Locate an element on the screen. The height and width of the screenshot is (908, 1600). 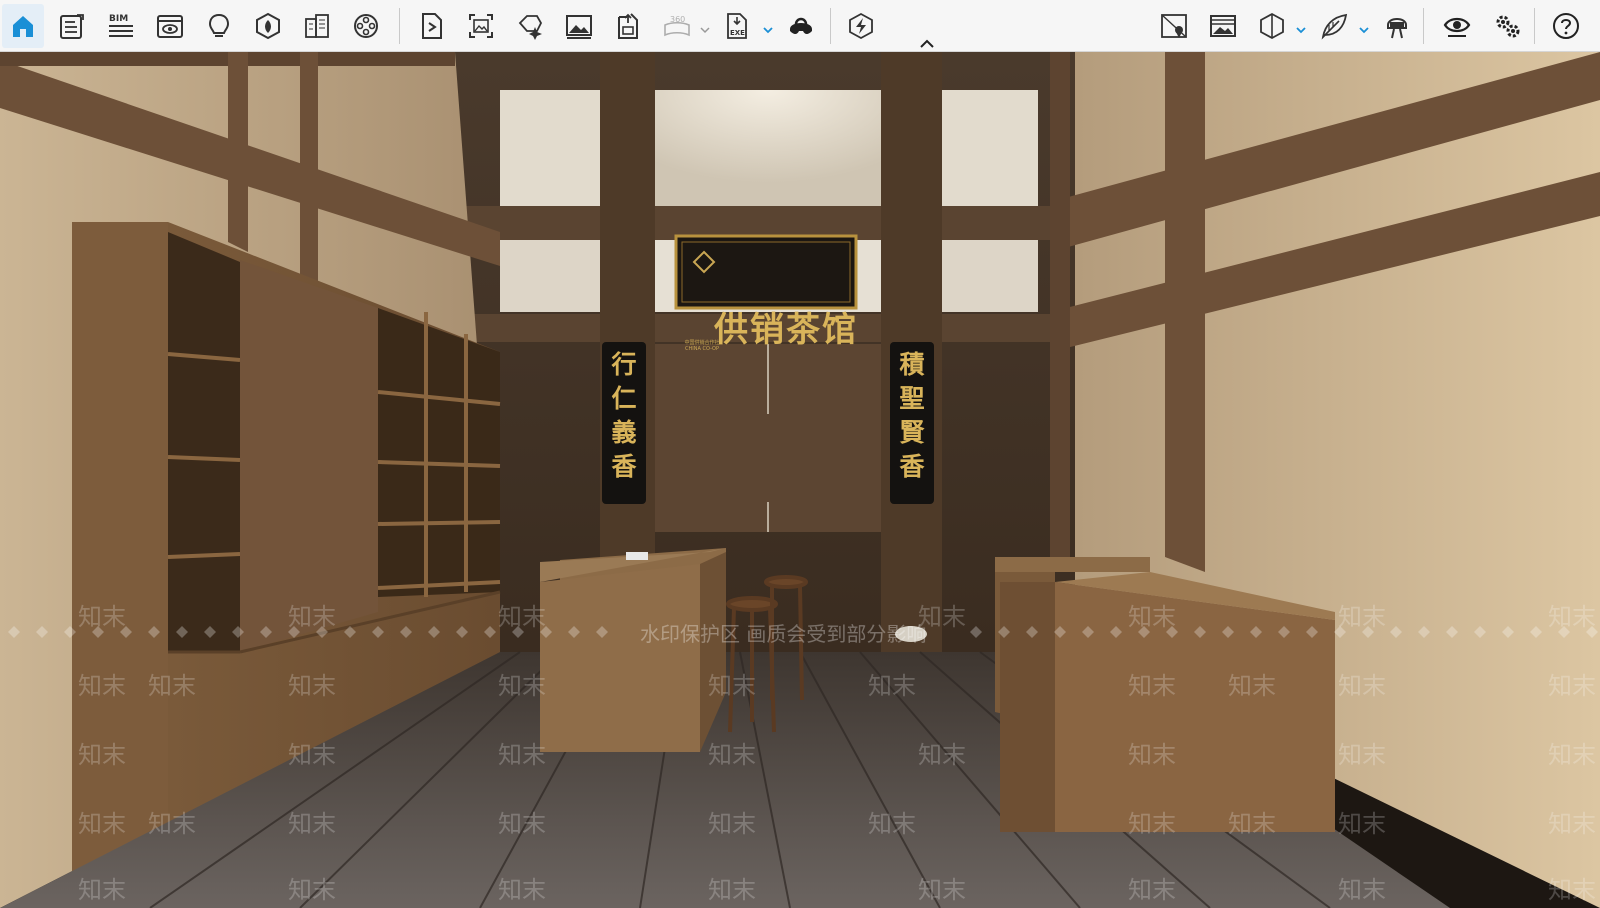
couplet-char: 聖 is located at coordinates (912, 398).